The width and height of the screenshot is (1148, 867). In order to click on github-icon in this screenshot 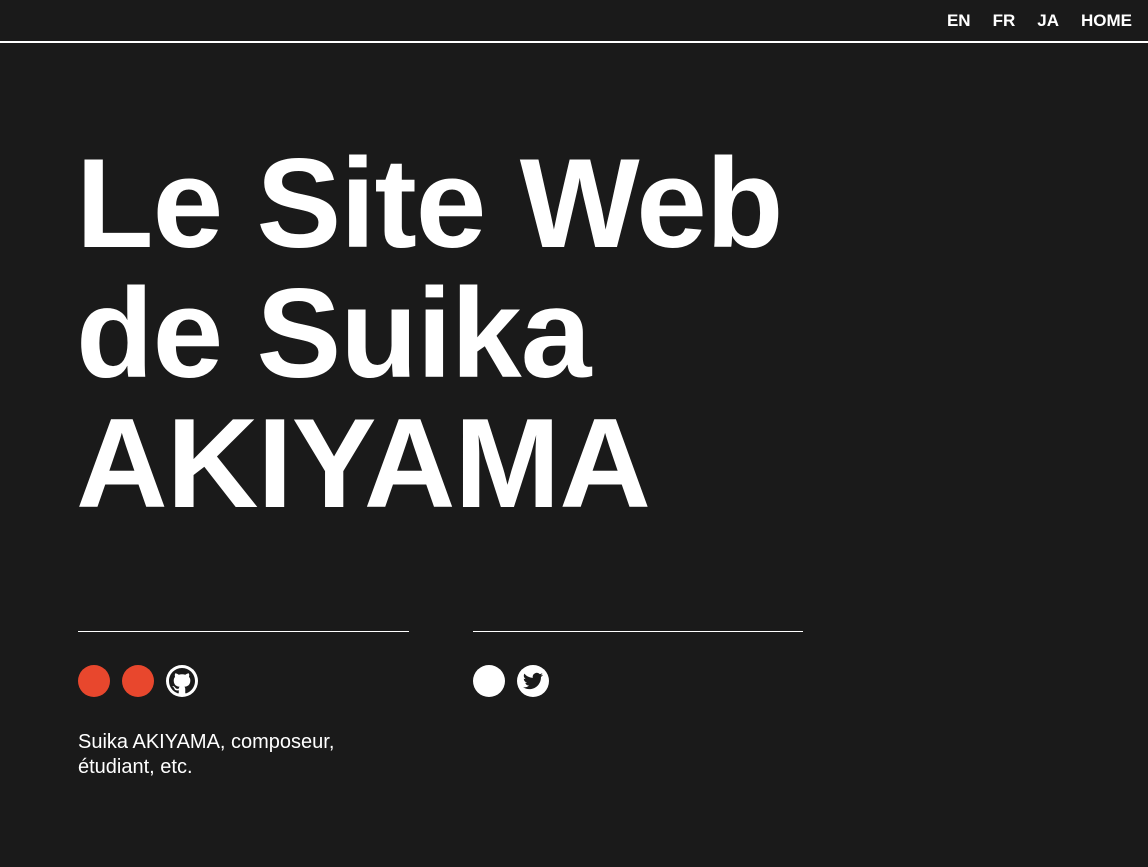, I will do `click(182, 681)`.